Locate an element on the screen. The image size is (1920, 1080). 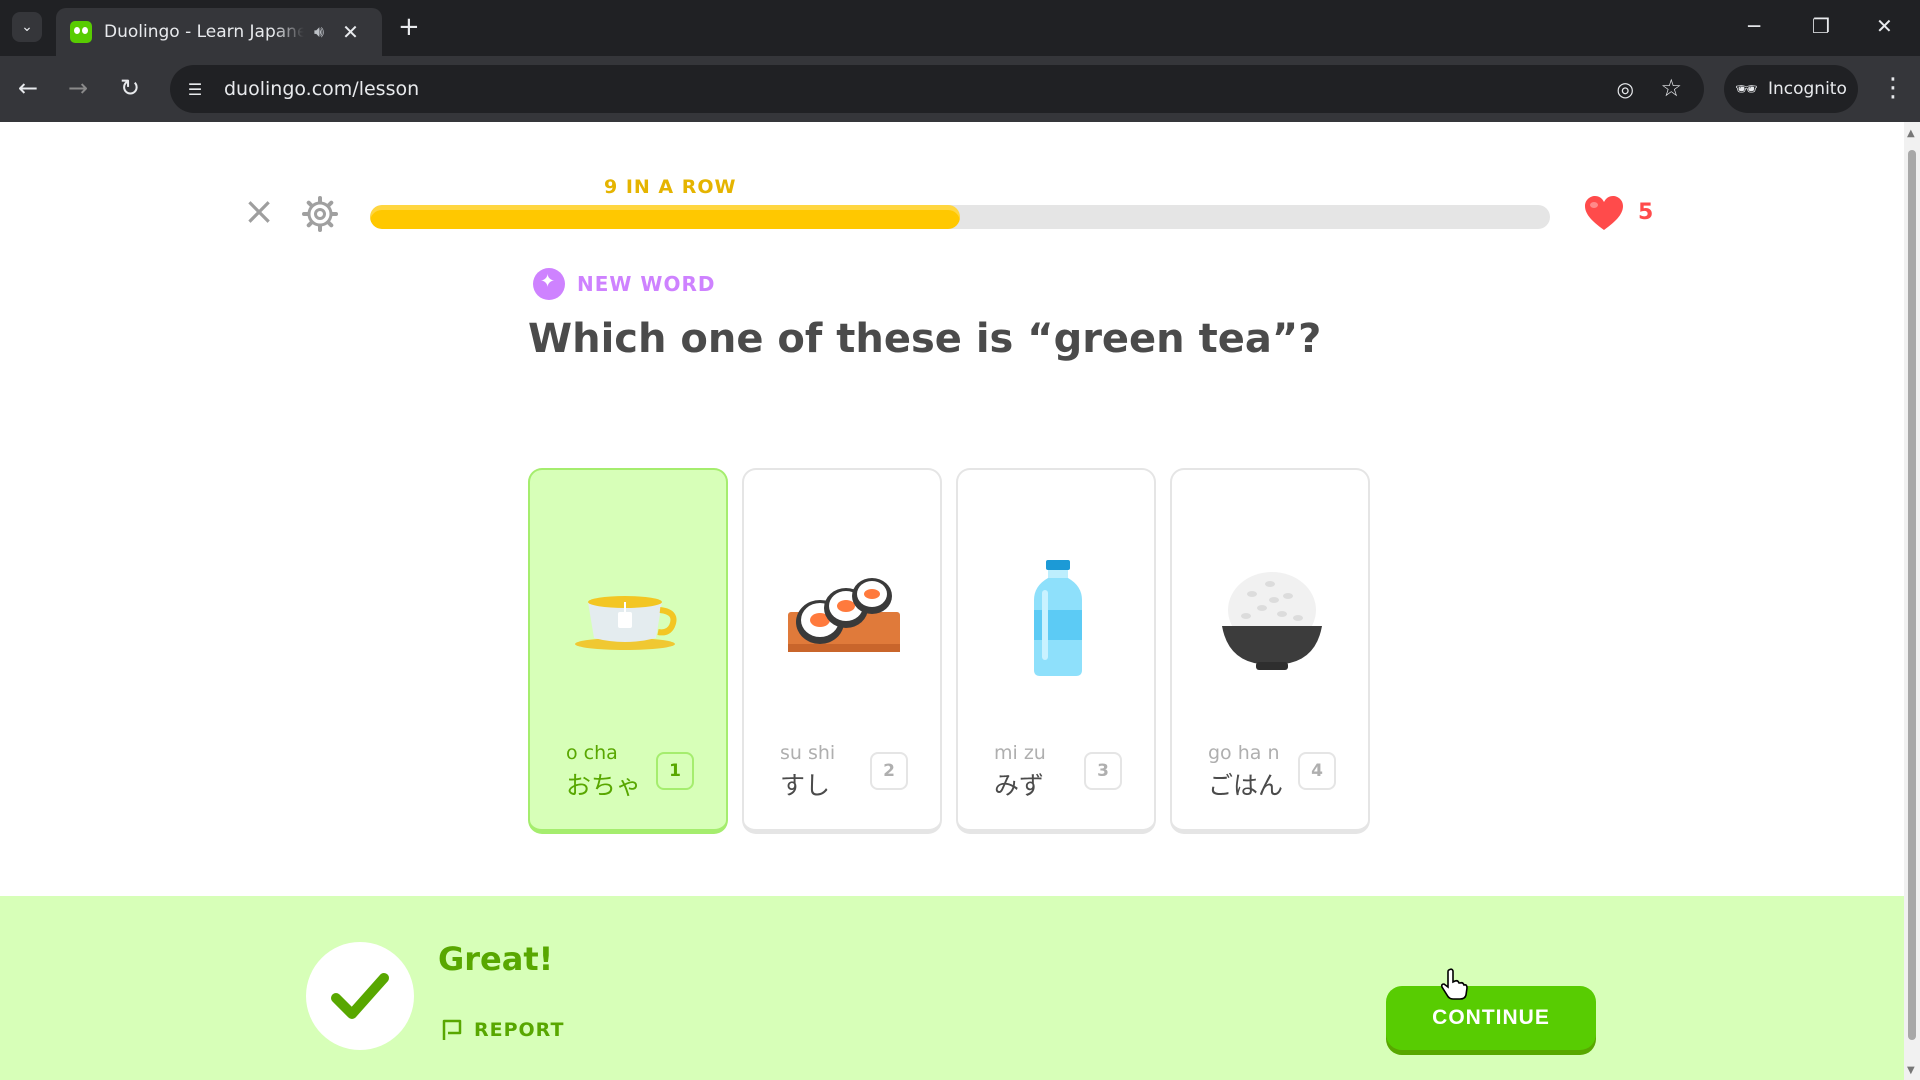
choice-kana: みず is located at coordinates (1019, 785).